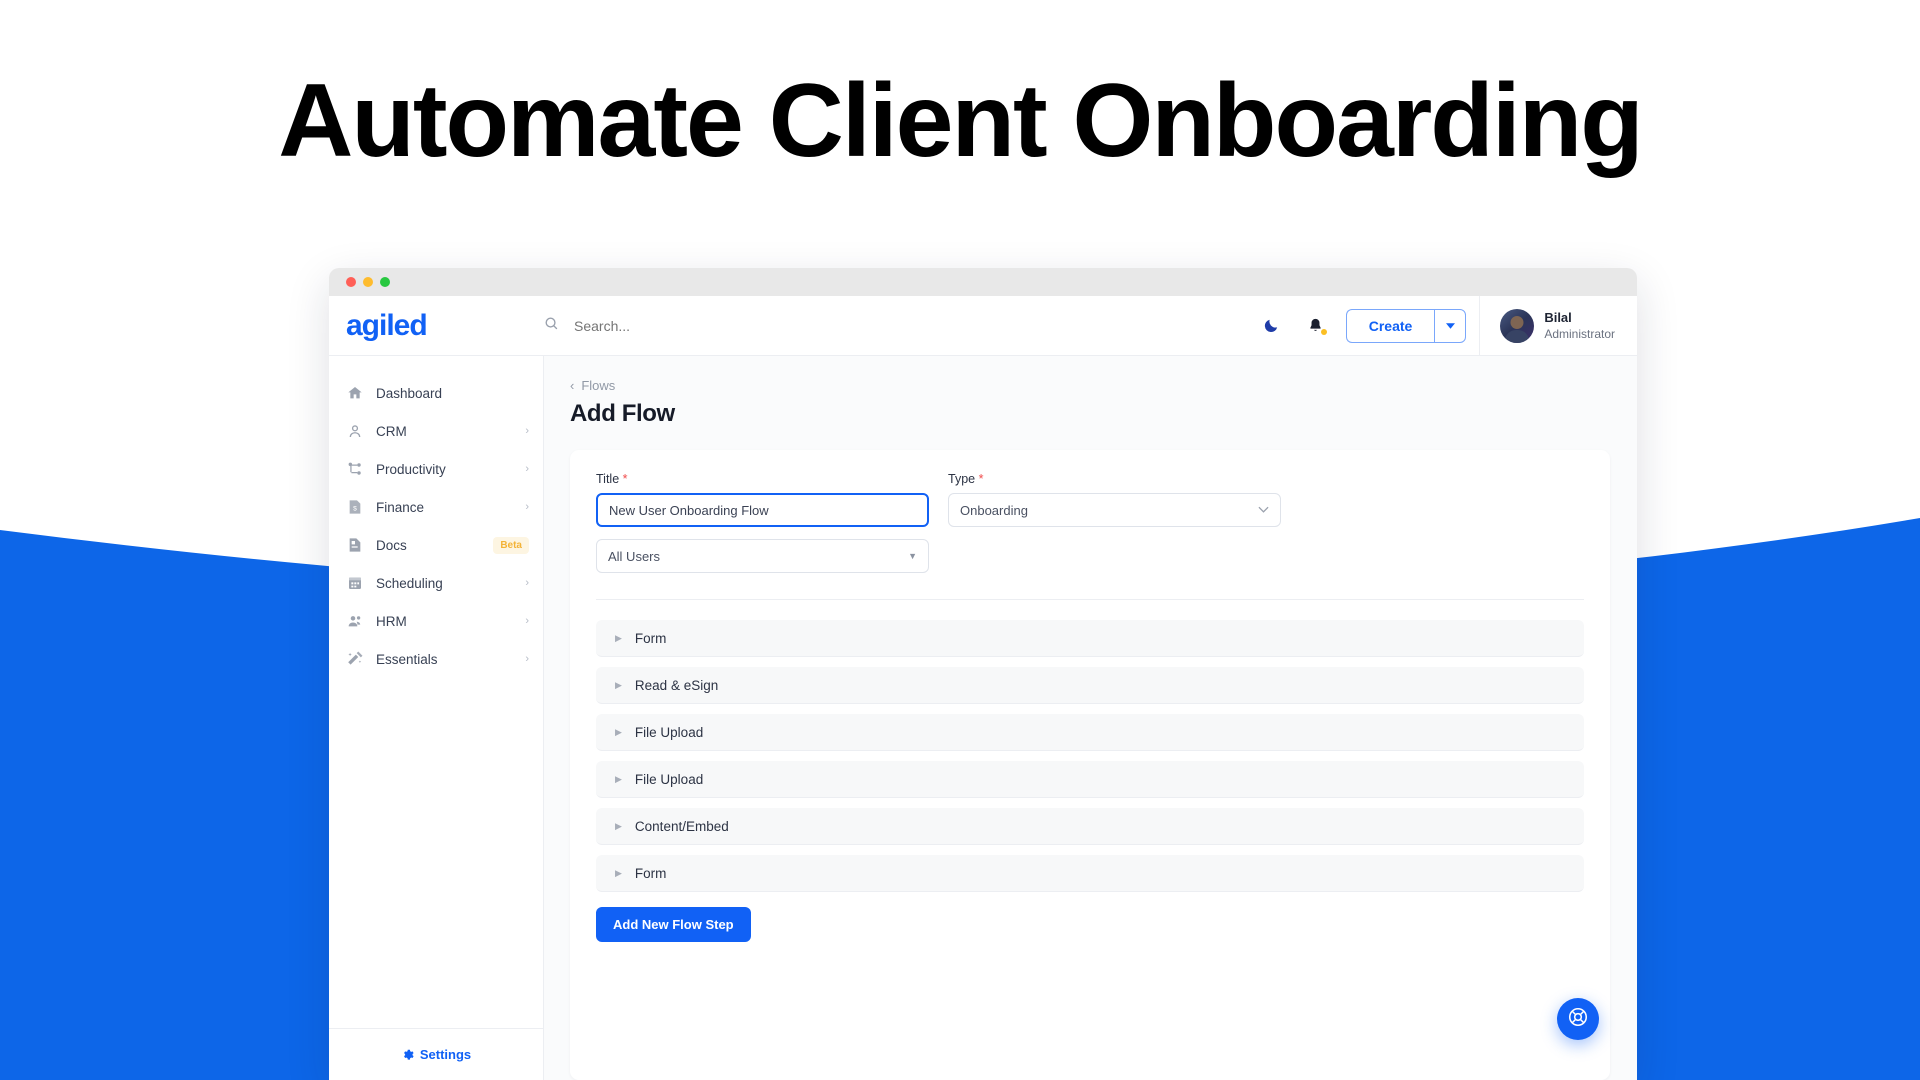 This screenshot has height=1080, width=1920. What do you see at coordinates (409, 583) in the screenshot?
I see `sidebar-item-label: Scheduling` at bounding box center [409, 583].